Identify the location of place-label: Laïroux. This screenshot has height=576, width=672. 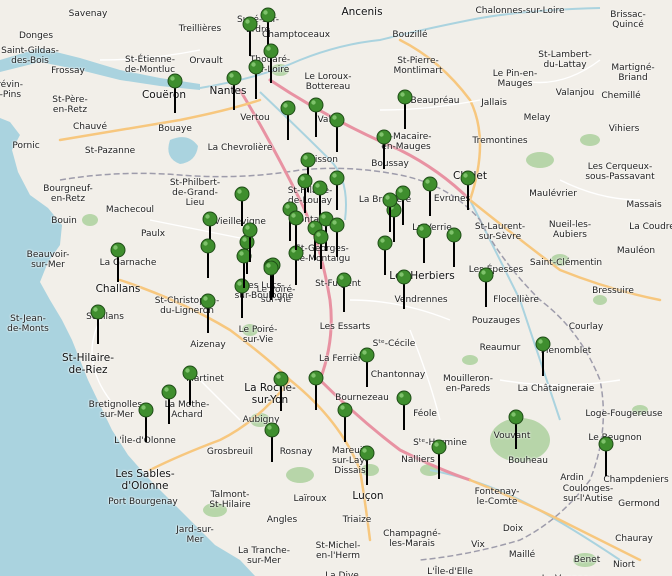
(310, 499).